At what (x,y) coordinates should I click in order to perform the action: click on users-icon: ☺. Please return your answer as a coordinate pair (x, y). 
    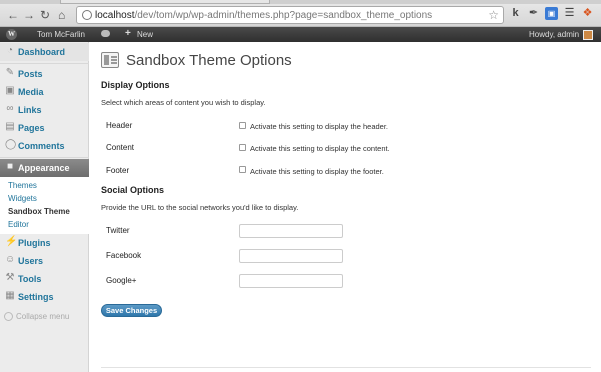
    Looking at the image, I should click on (10, 259).